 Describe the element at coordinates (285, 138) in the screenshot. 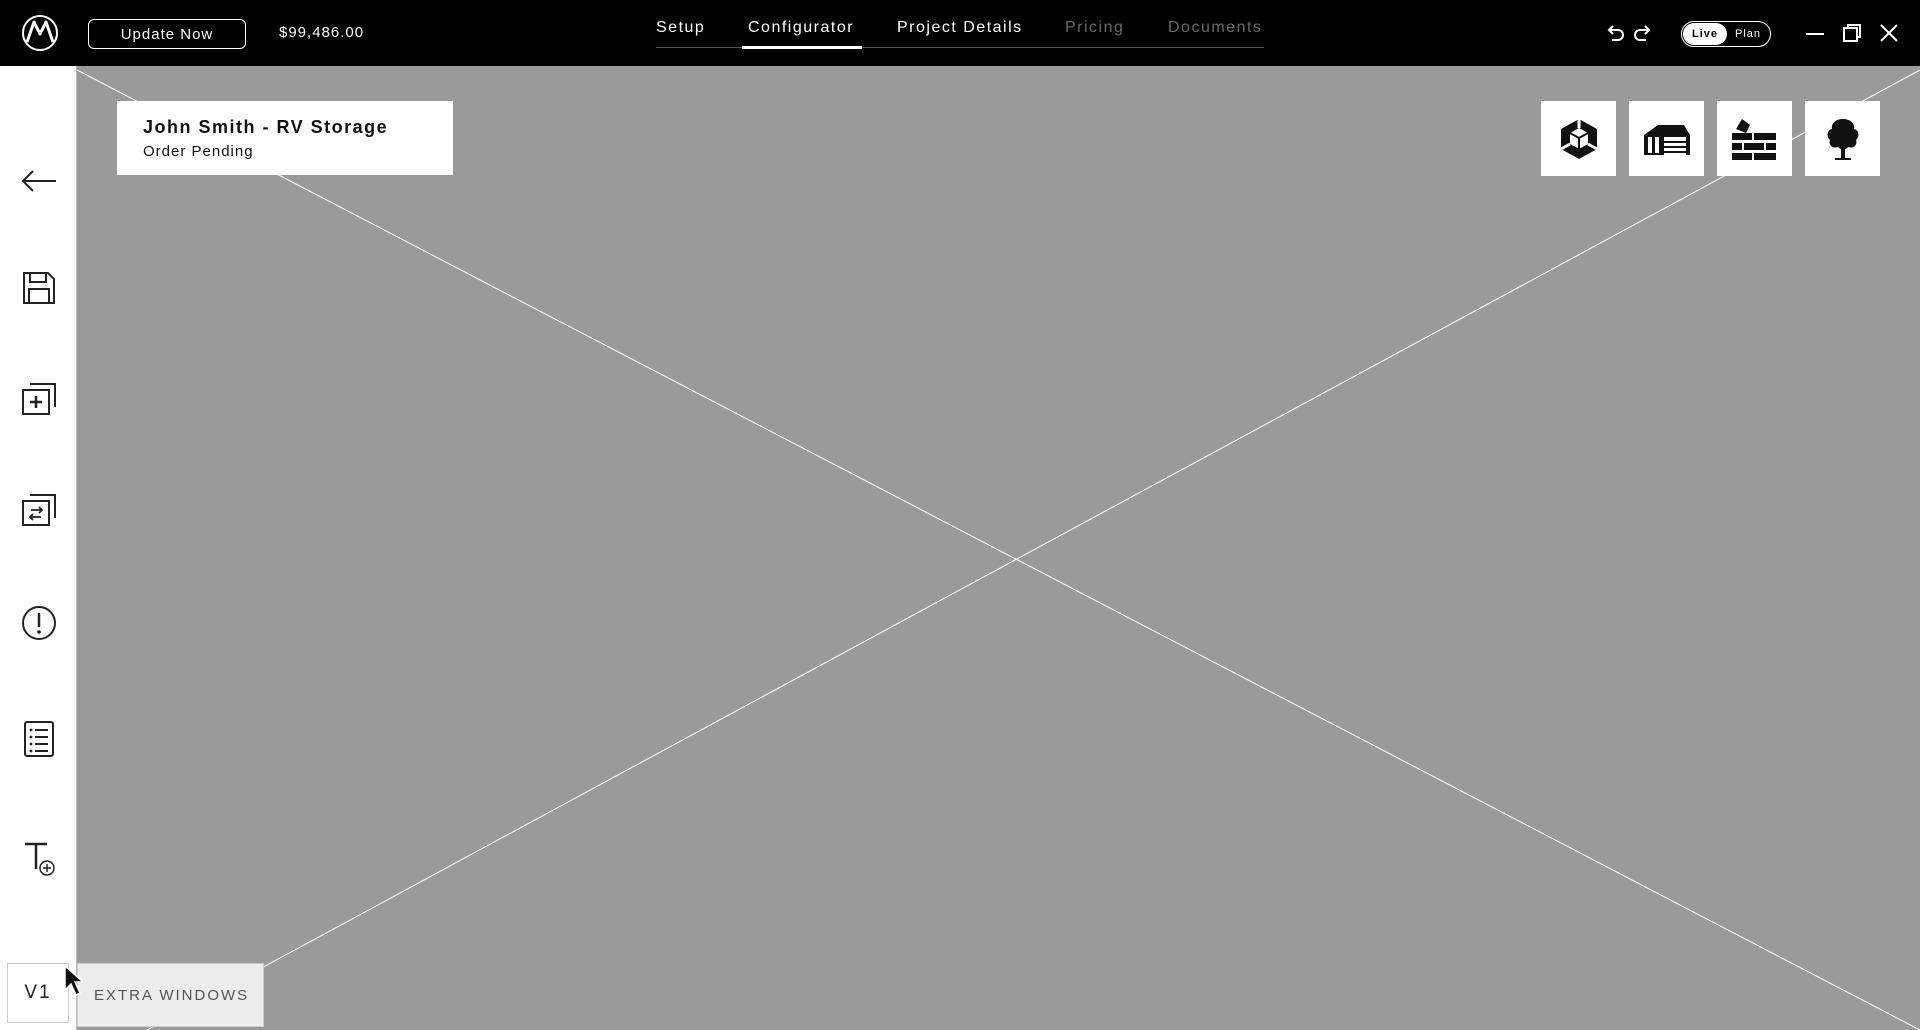

I see `project-info-card: John Smith - RV Storage Order Pending` at that location.